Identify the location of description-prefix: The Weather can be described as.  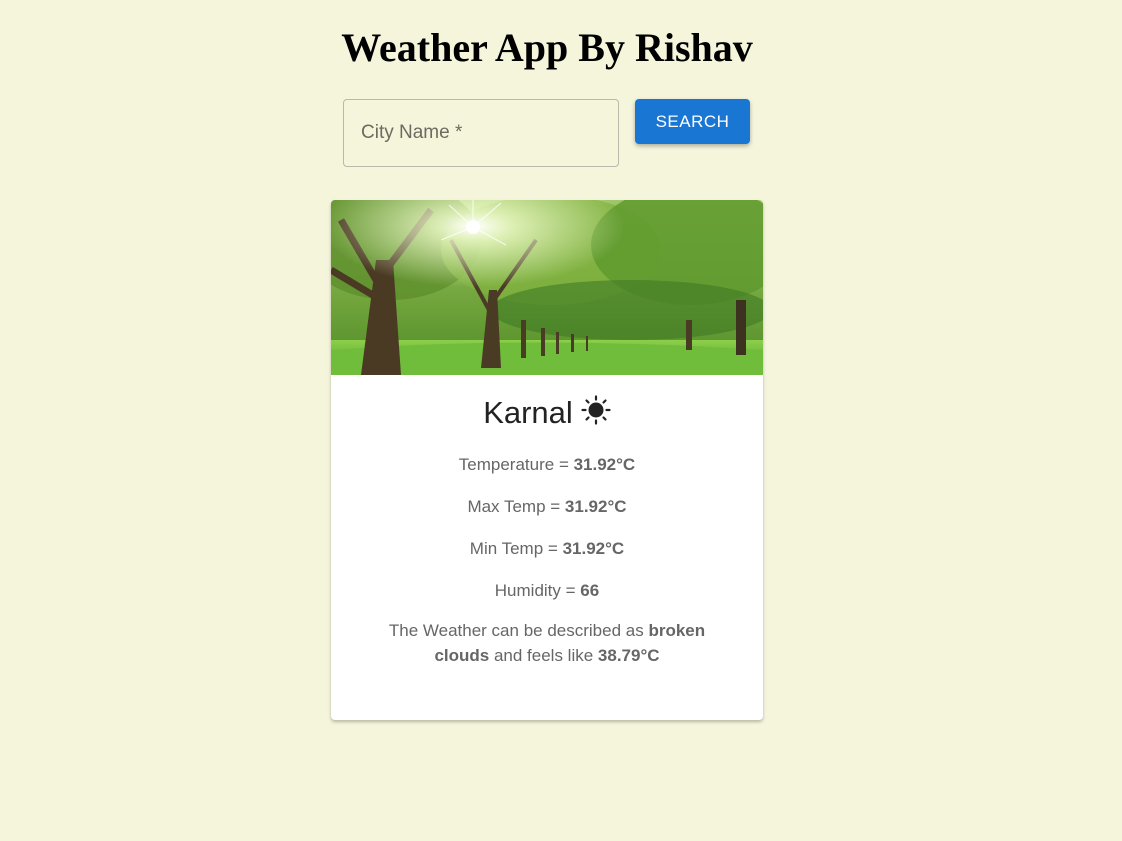
(518, 630).